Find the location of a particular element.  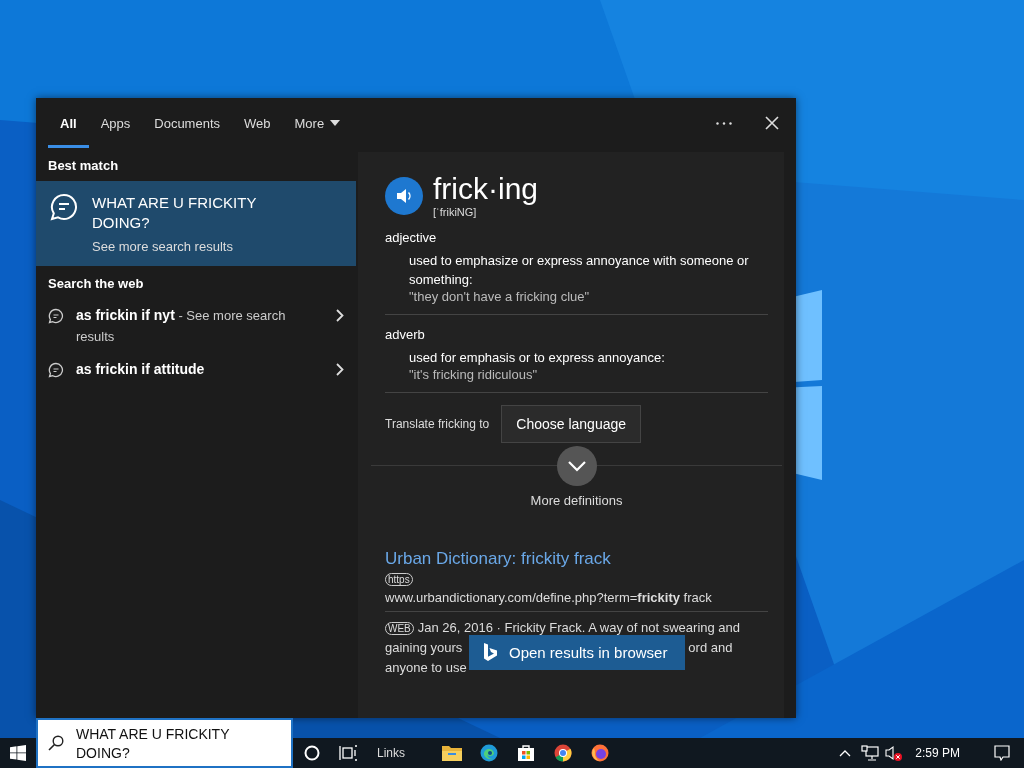

search-icon is located at coordinates (56, 743).